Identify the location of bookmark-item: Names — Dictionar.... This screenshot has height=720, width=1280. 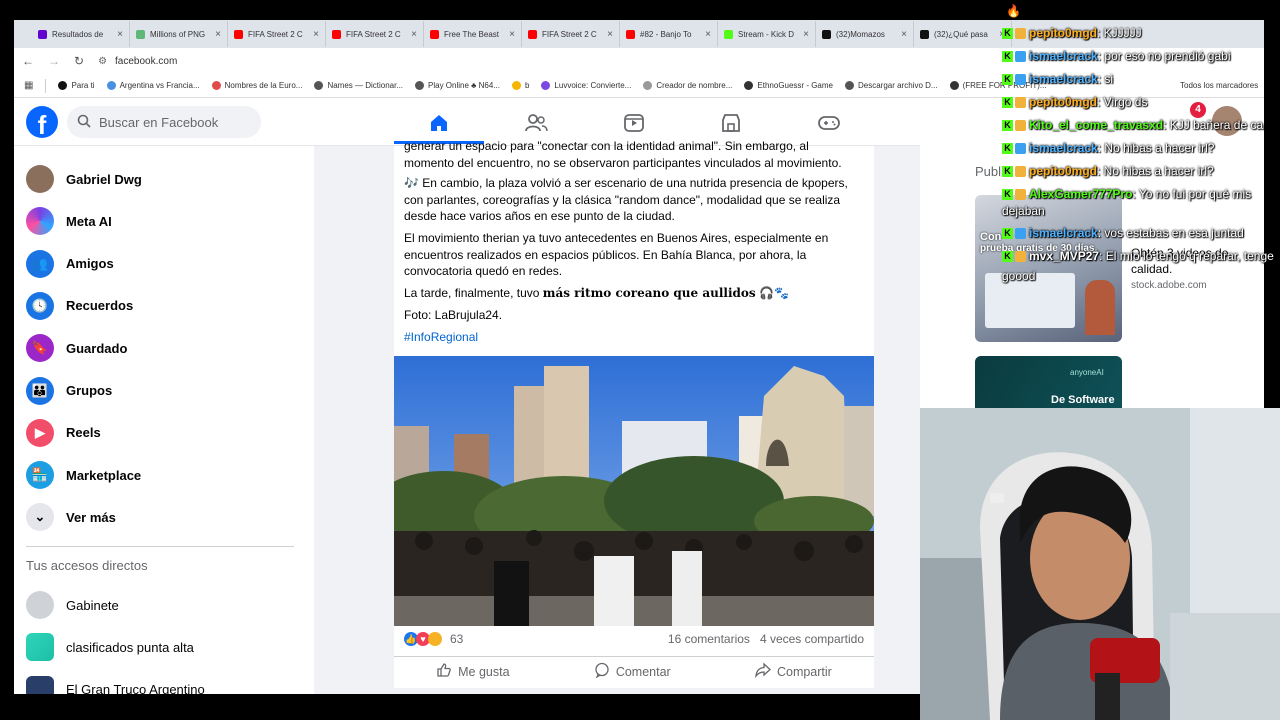
(358, 85).